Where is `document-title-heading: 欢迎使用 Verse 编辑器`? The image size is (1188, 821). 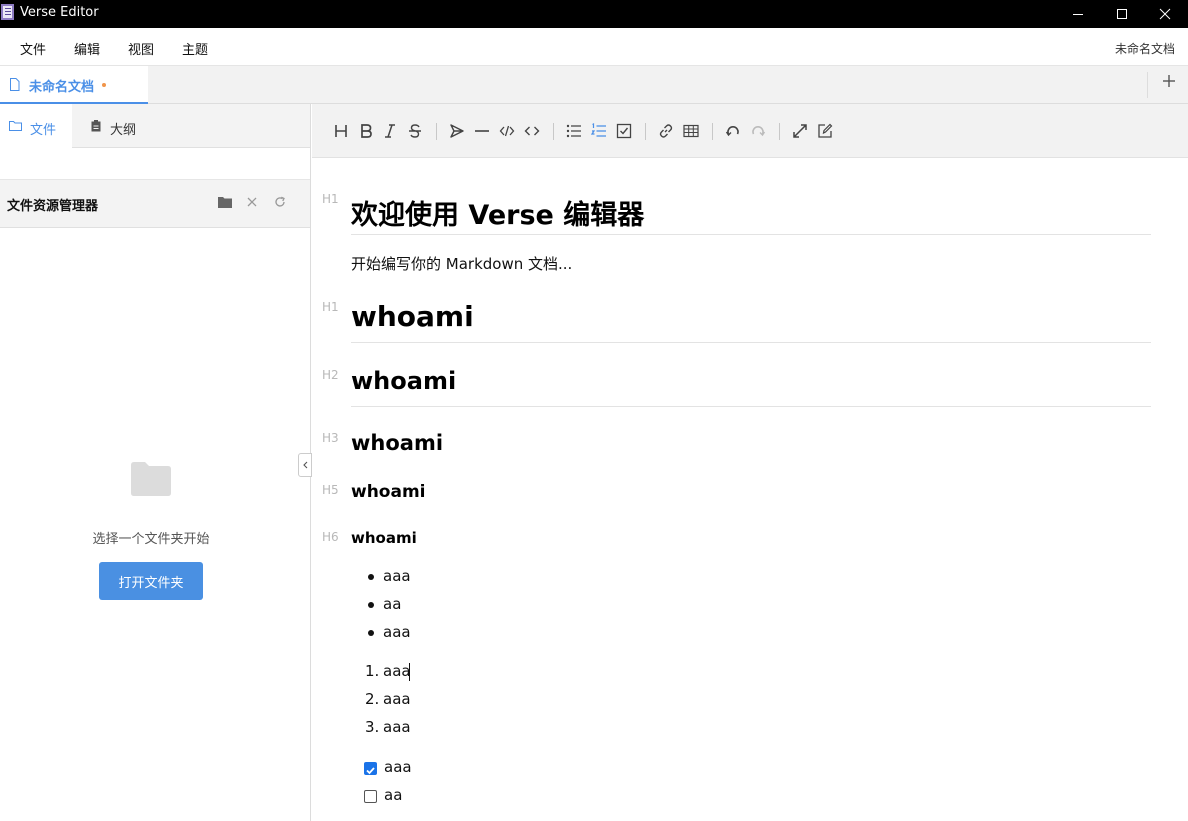
document-title-heading: 欢迎使用 Verse 编辑器 is located at coordinates (498, 215).